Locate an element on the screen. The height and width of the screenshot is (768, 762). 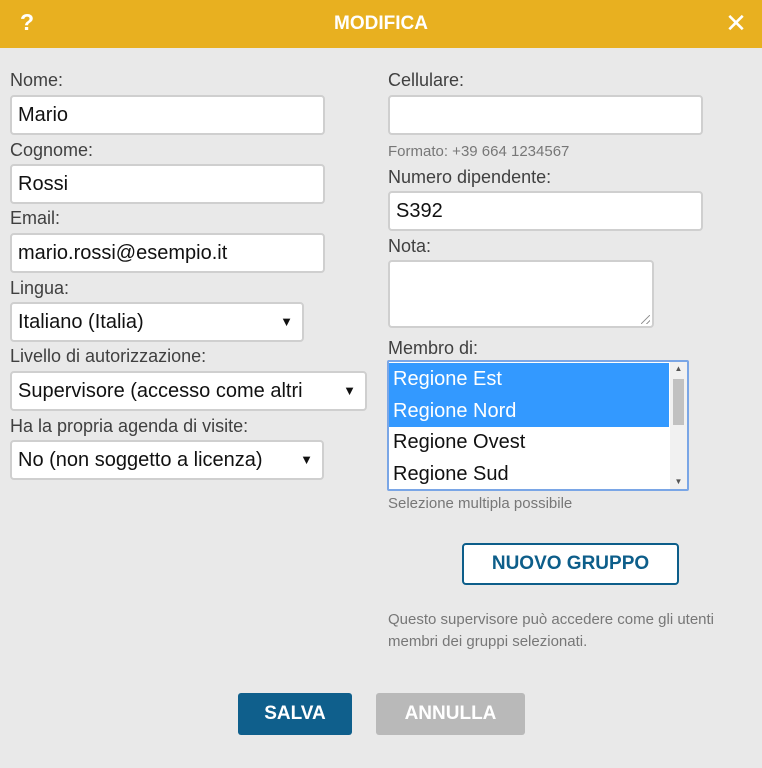
multi-select-hint: Selezione multipla possibile is located at coordinates (480, 503).